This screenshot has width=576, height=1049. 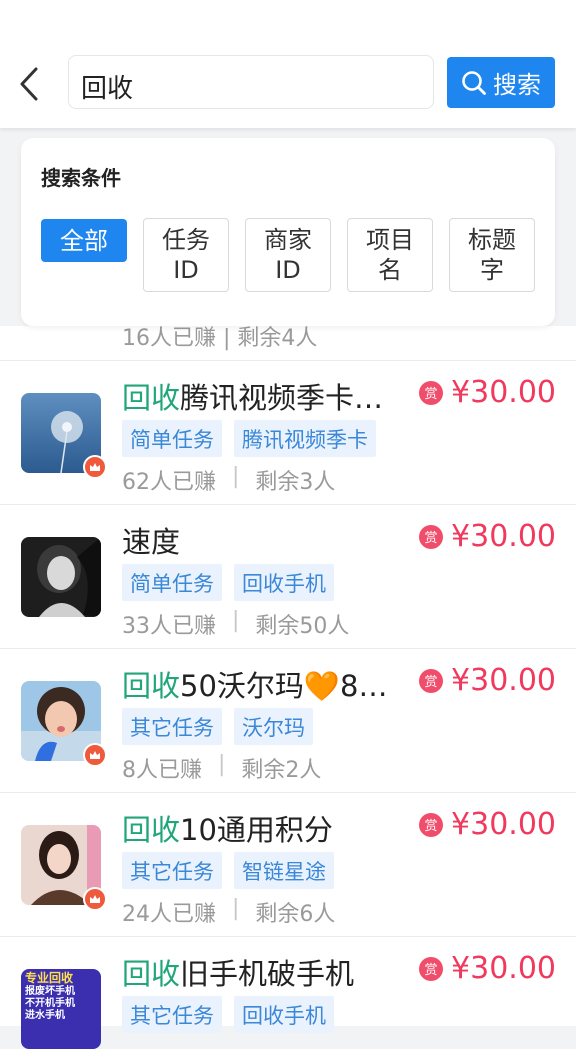 I want to click on remaining-count: 剩余2人, so click(x=281, y=770).